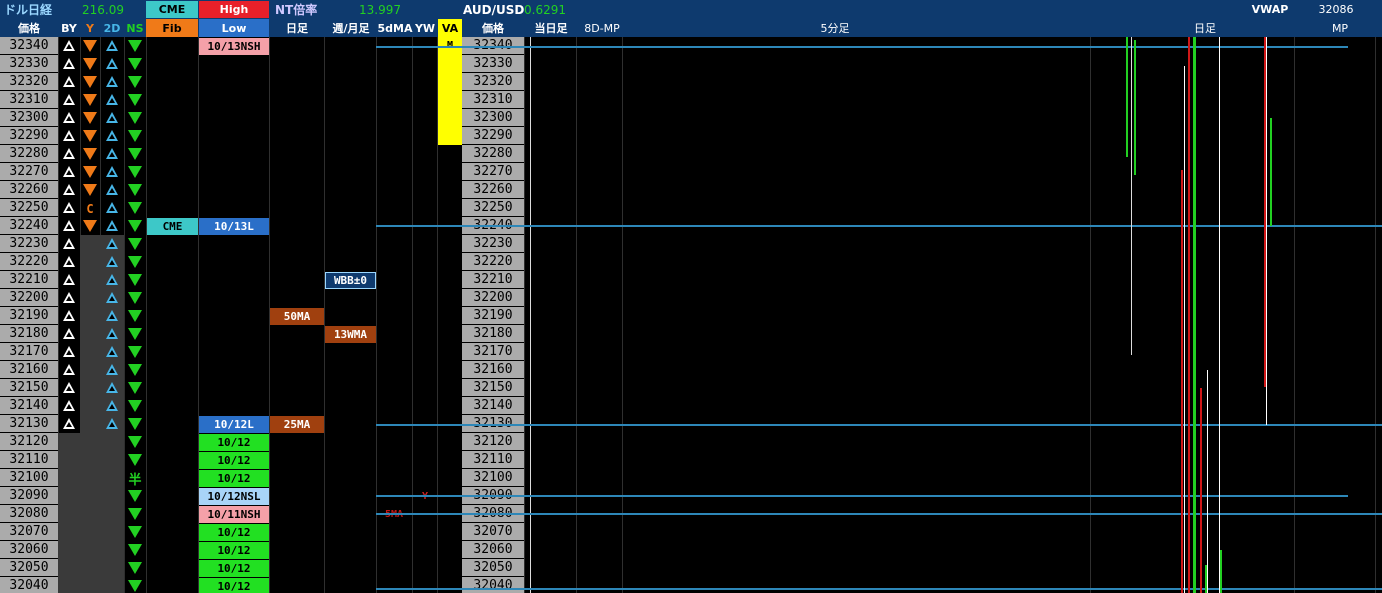 The height and width of the screenshot is (593, 1382). What do you see at coordinates (29, 207) in the screenshot?
I see `price-cell: 32250` at bounding box center [29, 207].